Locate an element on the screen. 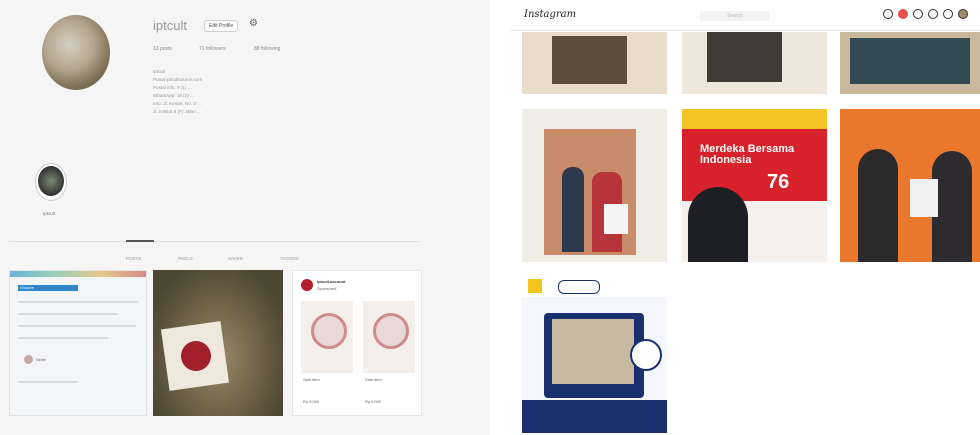 This screenshot has height=435, width=980. post-header-strip is located at coordinates (754, 119).